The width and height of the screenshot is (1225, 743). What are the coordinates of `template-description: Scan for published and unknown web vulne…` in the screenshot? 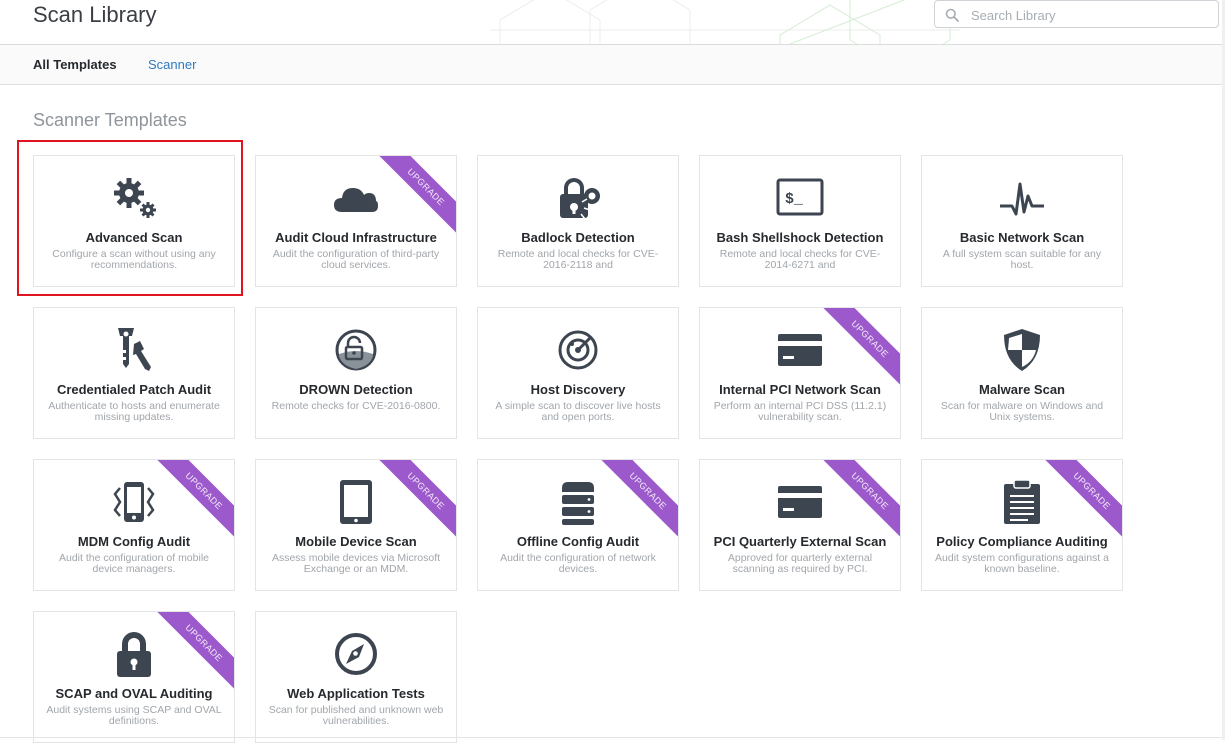 It's located at (356, 715).